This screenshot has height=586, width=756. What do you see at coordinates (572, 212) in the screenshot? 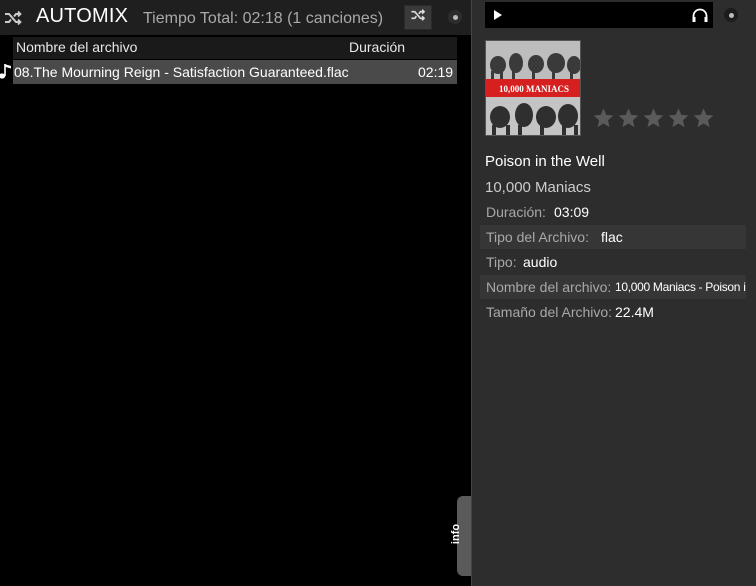
I see `detail-duration-value: 03:09` at bounding box center [572, 212].